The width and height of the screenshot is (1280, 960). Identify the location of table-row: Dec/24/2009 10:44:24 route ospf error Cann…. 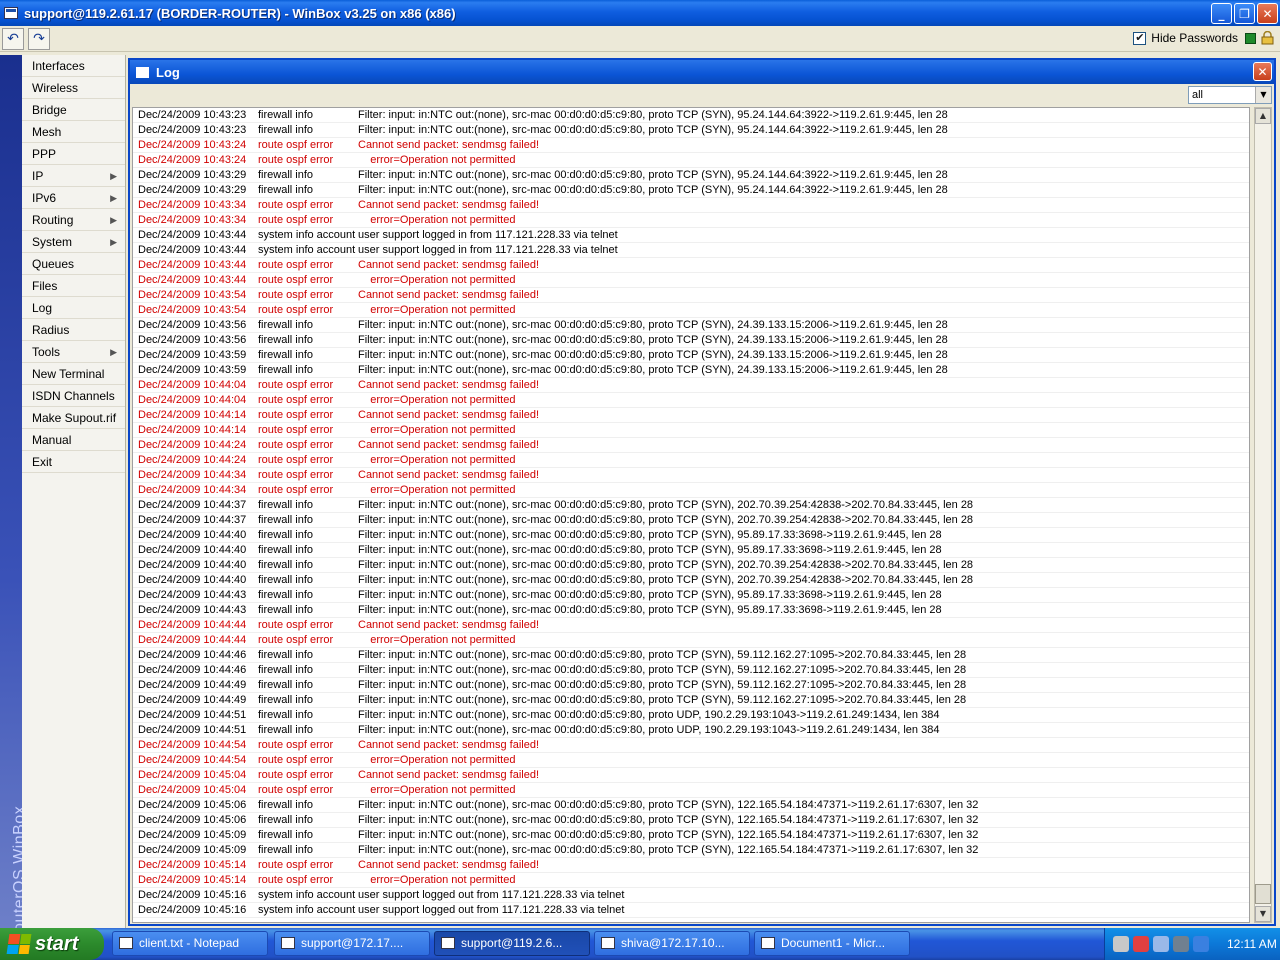
(691, 445).